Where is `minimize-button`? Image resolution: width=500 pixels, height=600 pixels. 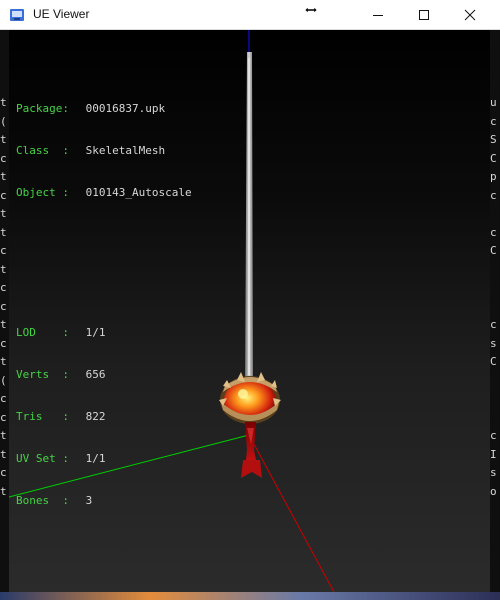
minimize-button is located at coordinates (378, 15).